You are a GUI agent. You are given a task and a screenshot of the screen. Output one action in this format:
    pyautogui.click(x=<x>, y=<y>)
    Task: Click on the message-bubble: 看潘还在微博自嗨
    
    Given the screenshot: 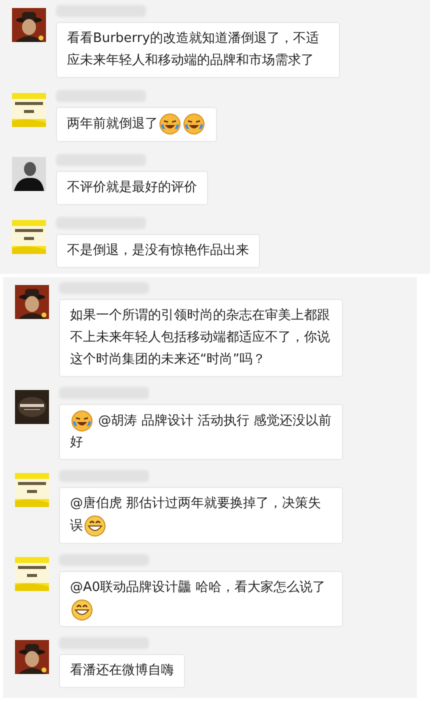 What is the action you would take?
    pyautogui.click(x=122, y=671)
    